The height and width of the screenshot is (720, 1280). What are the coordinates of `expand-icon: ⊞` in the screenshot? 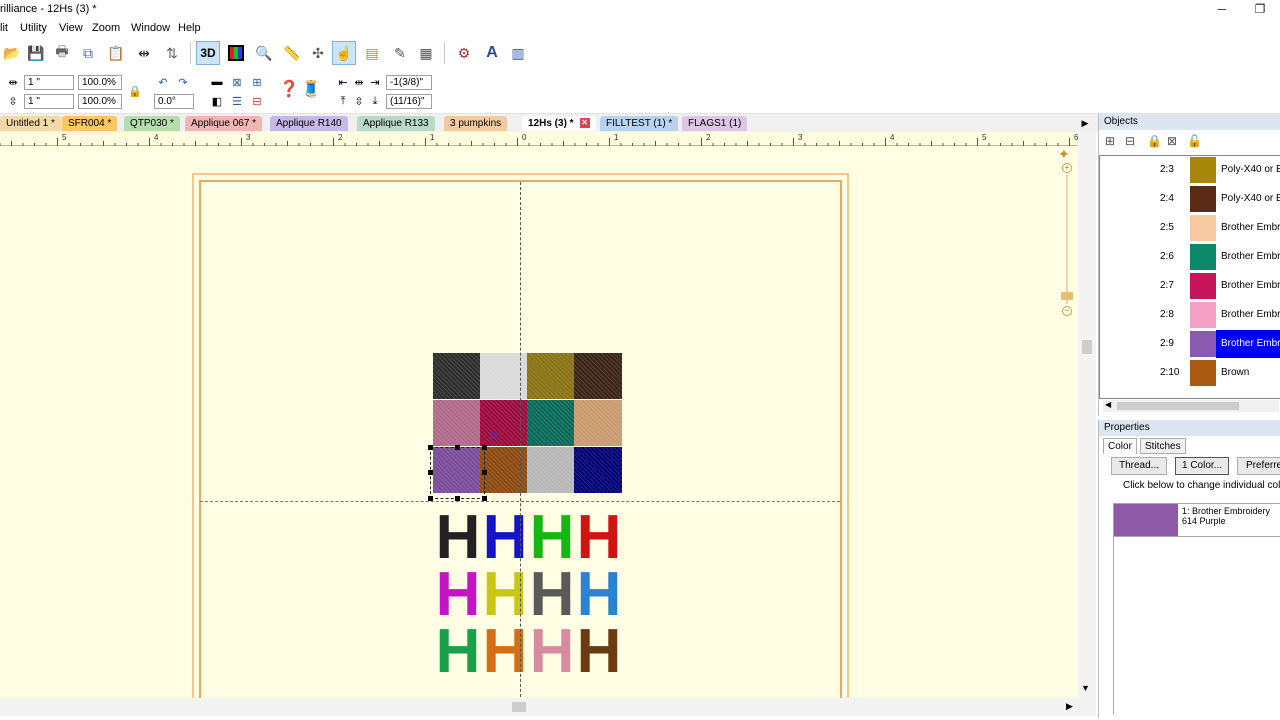 It's located at (257, 82).